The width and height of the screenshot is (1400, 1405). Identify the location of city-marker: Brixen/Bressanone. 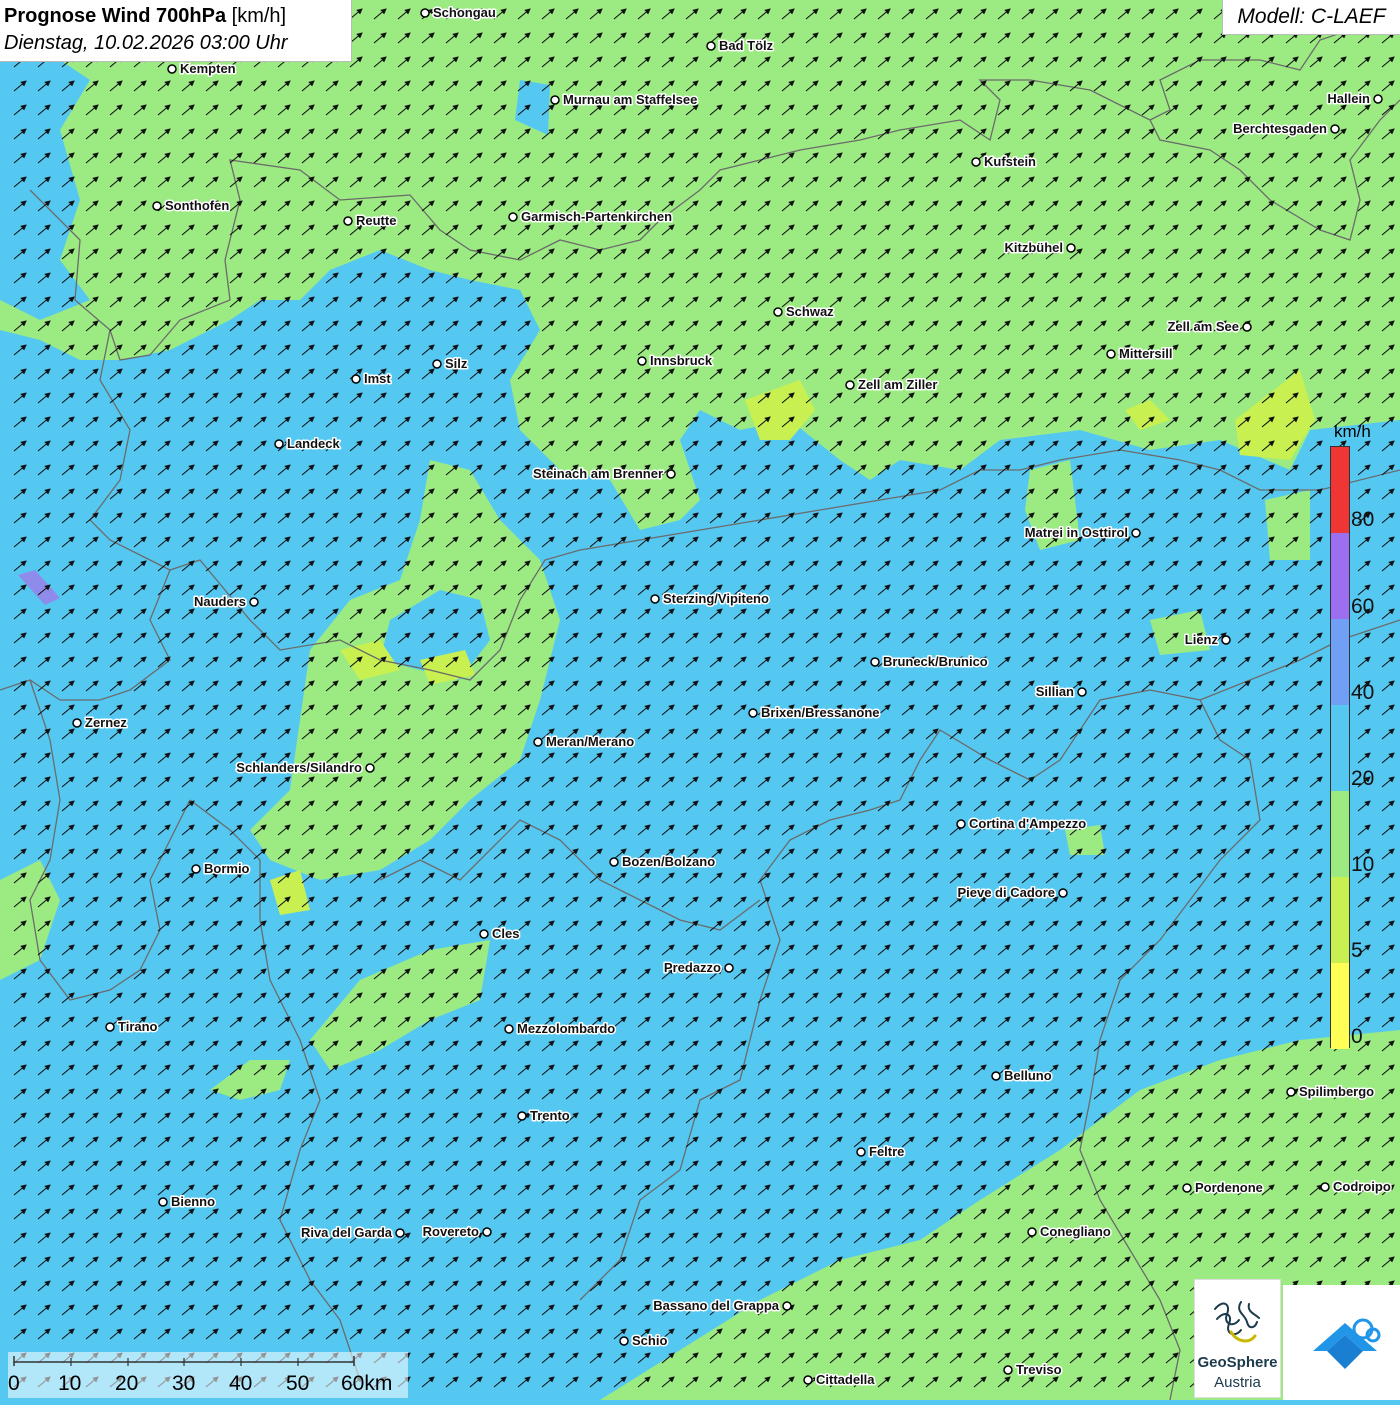
(814, 713).